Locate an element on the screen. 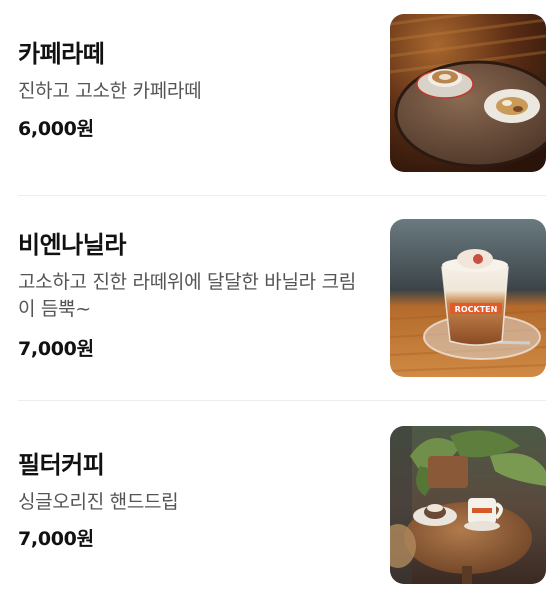 The image size is (560, 599). menu-item-description: 진하고 고소한 카페라떼 is located at coordinates (110, 91).